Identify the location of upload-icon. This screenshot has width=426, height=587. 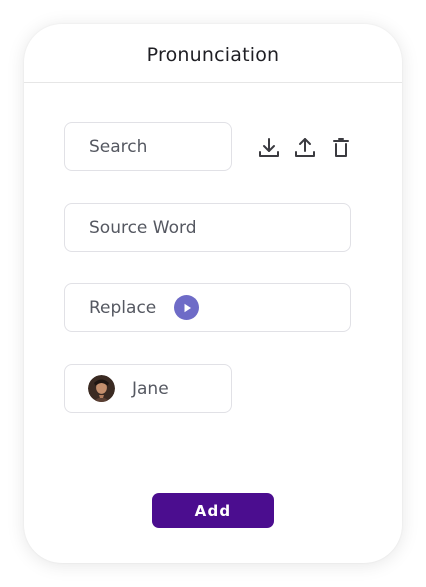
(305, 148).